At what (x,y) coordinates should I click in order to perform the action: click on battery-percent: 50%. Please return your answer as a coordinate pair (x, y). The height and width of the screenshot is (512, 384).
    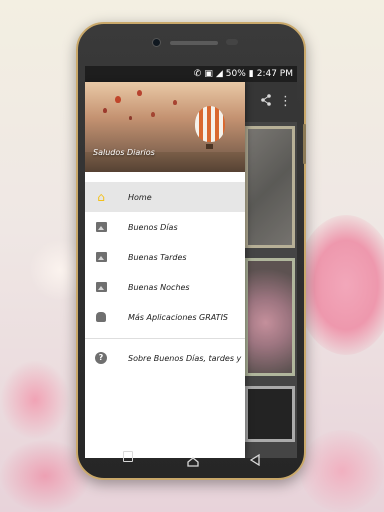
    Looking at the image, I should click on (235, 74).